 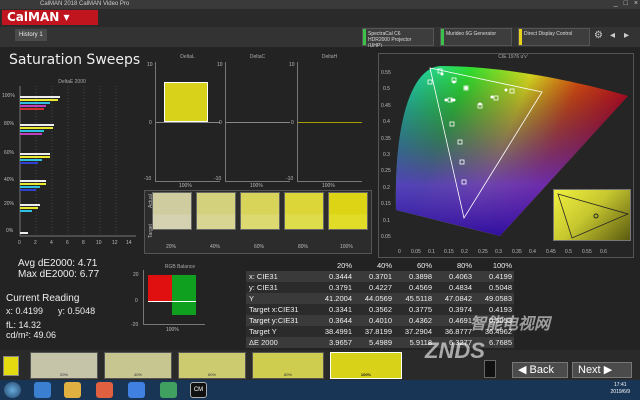 What do you see at coordinates (620, 392) in the screenshot?
I see `clock-date: 2019/6/9` at bounding box center [620, 392].